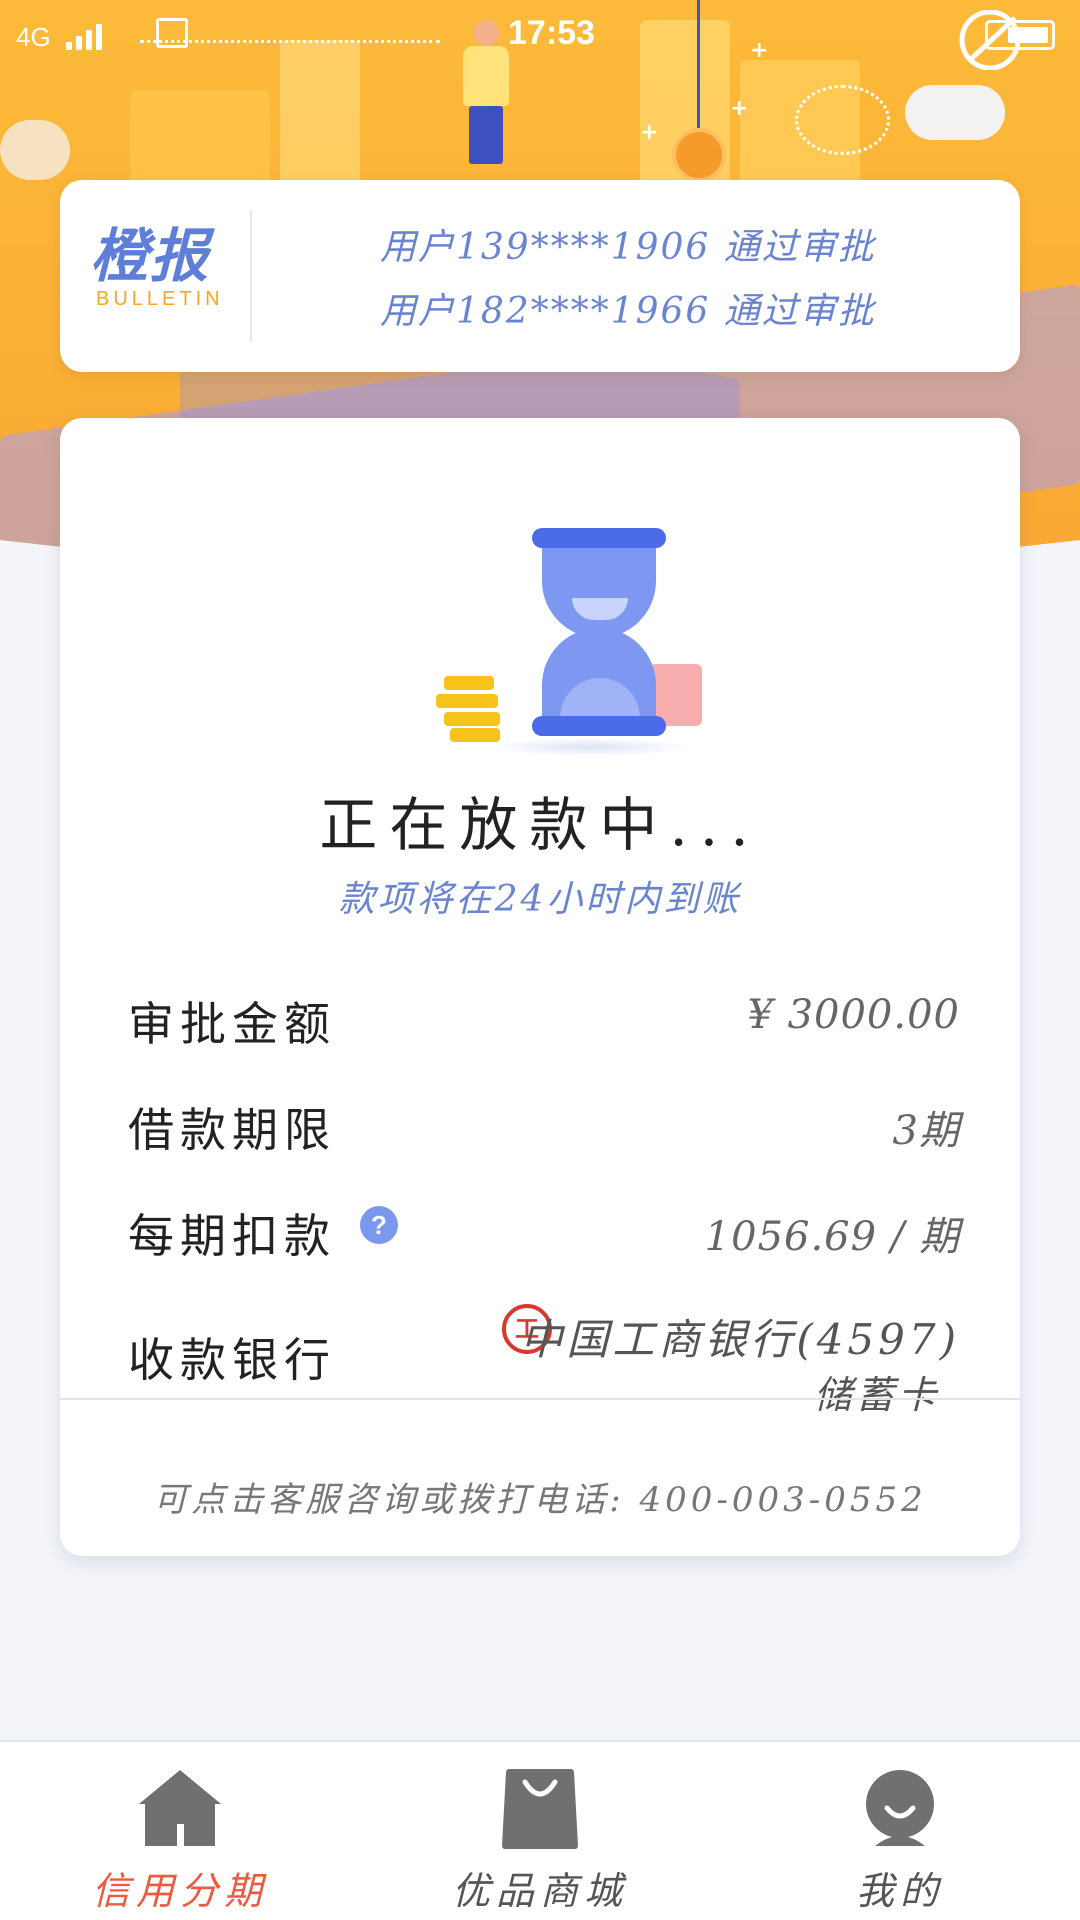 The width and height of the screenshot is (1080, 1920). Describe the element at coordinates (544, 1028) in the screenshot. I see `approved-amount-row: 审批金额 ¥ 3000.00` at that location.